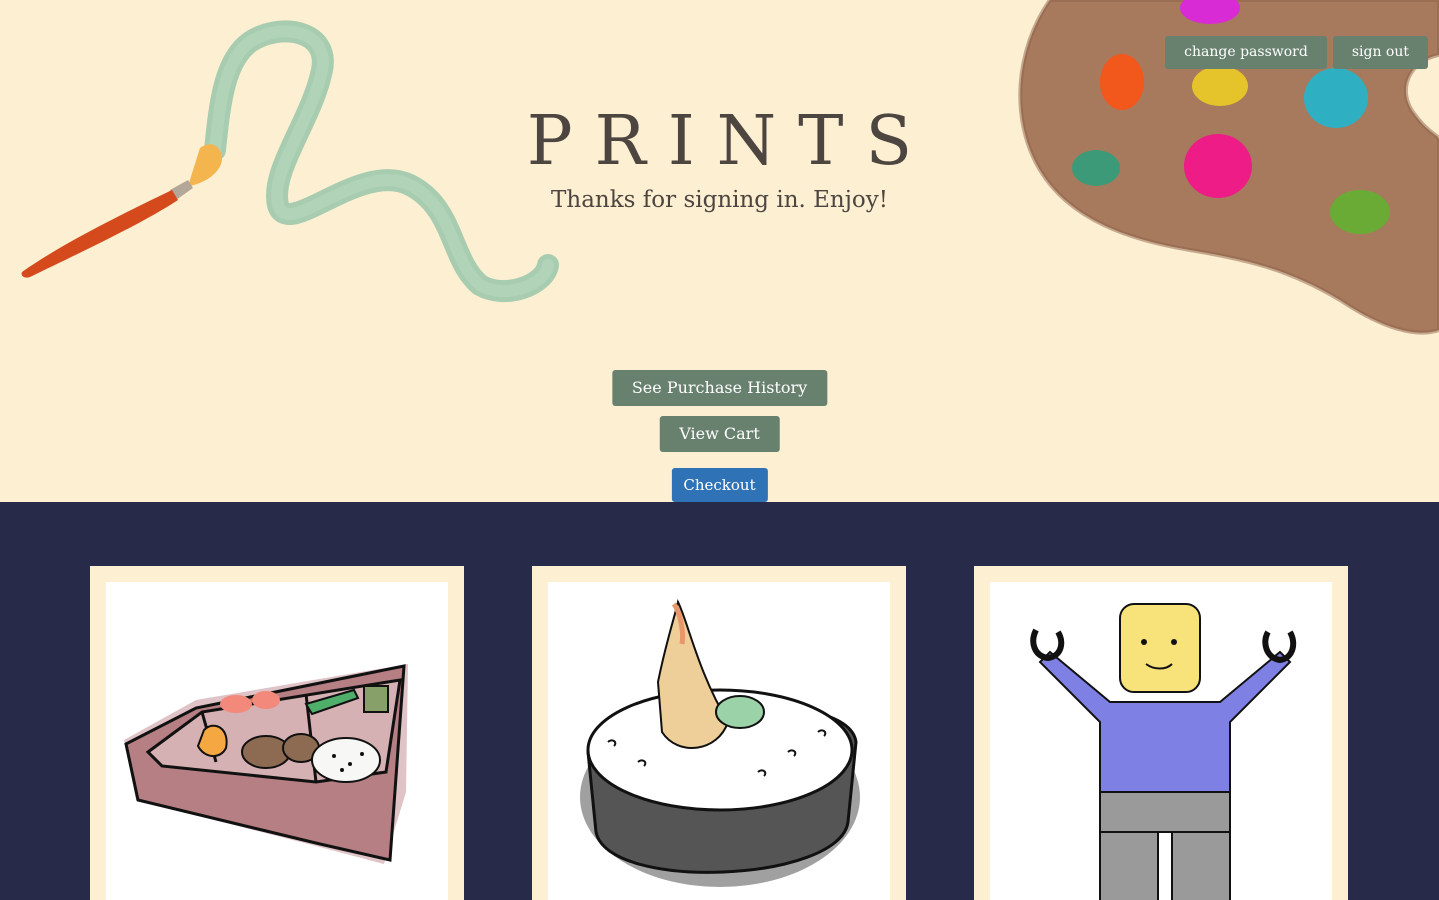  Describe the element at coordinates (719, 388) in the screenshot. I see `purchase-history-button: See Purchase History` at that location.